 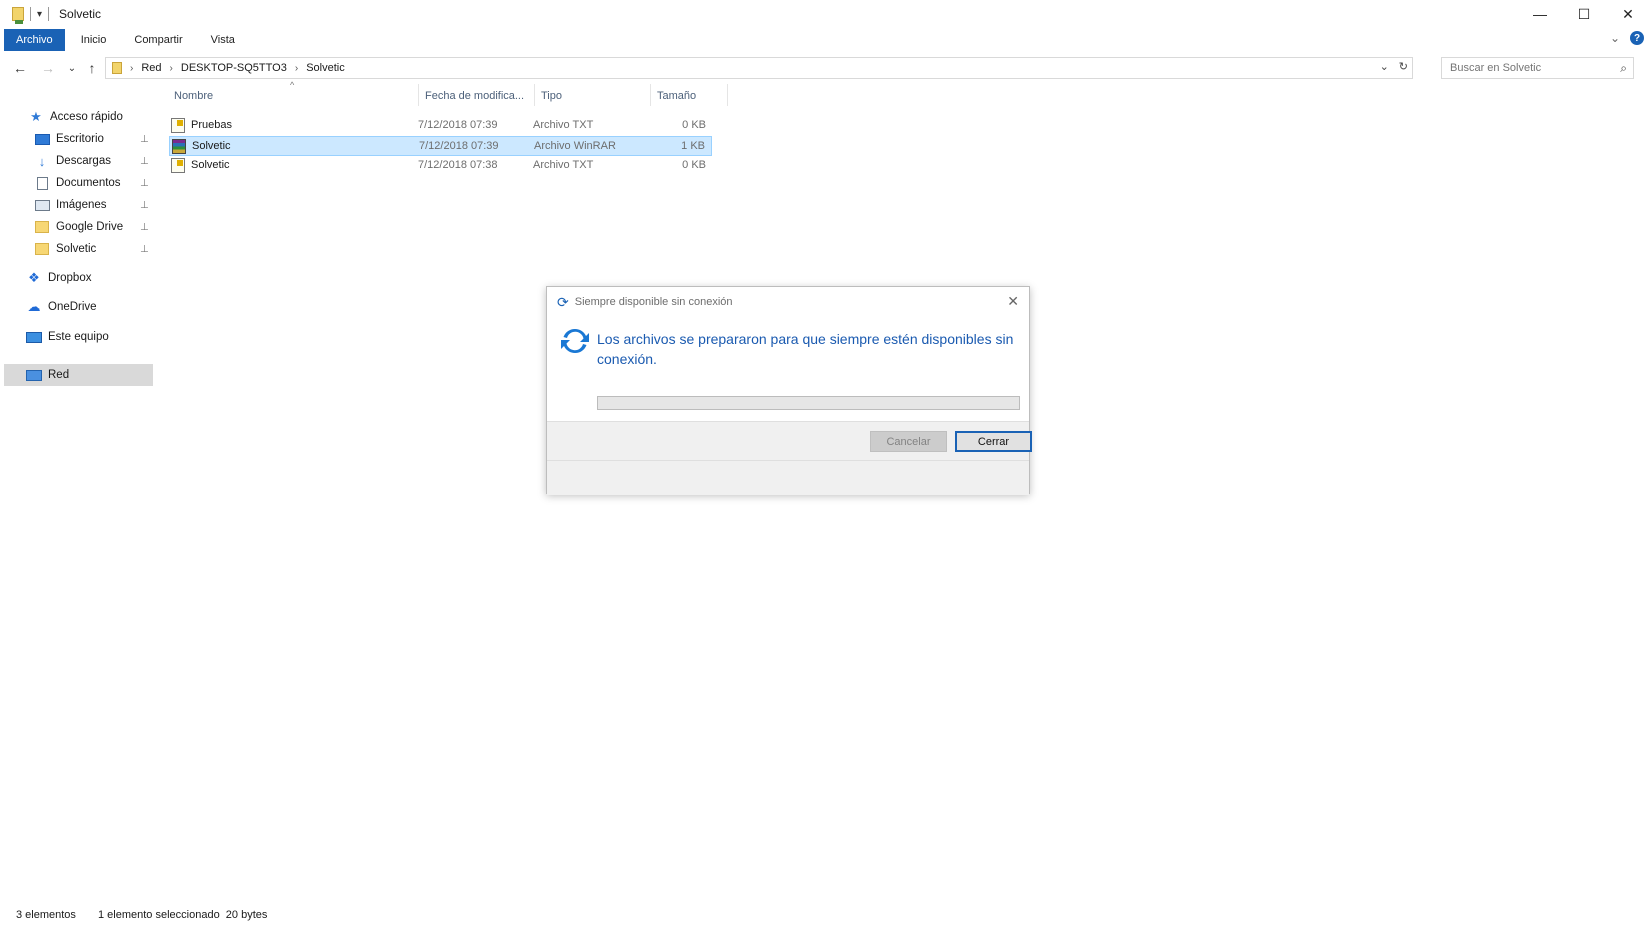 What do you see at coordinates (42, 139) in the screenshot?
I see `desktop-icon` at bounding box center [42, 139].